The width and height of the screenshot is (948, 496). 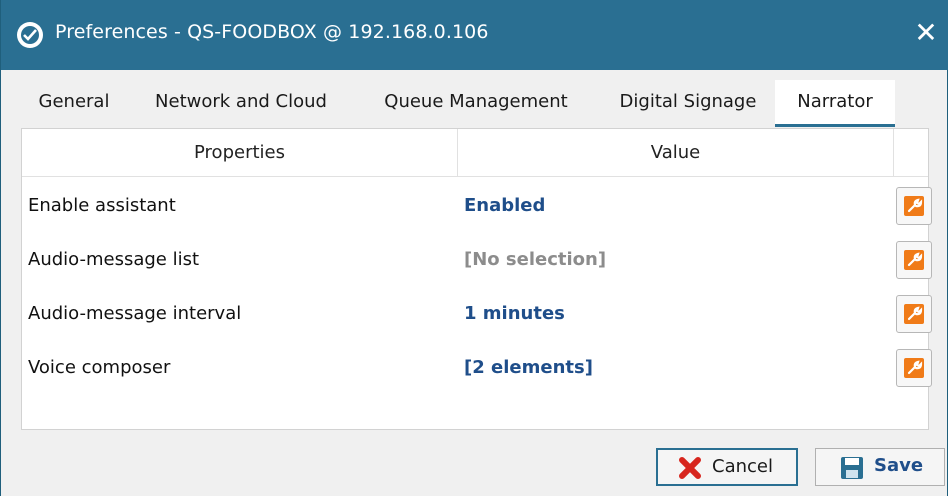 What do you see at coordinates (899, 465) in the screenshot?
I see `save-label: Save` at bounding box center [899, 465].